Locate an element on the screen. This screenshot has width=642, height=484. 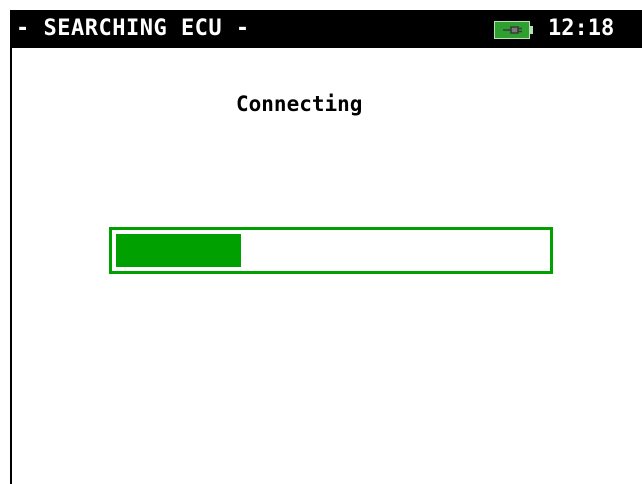
connection-status-label: Connecting is located at coordinates (299, 104).